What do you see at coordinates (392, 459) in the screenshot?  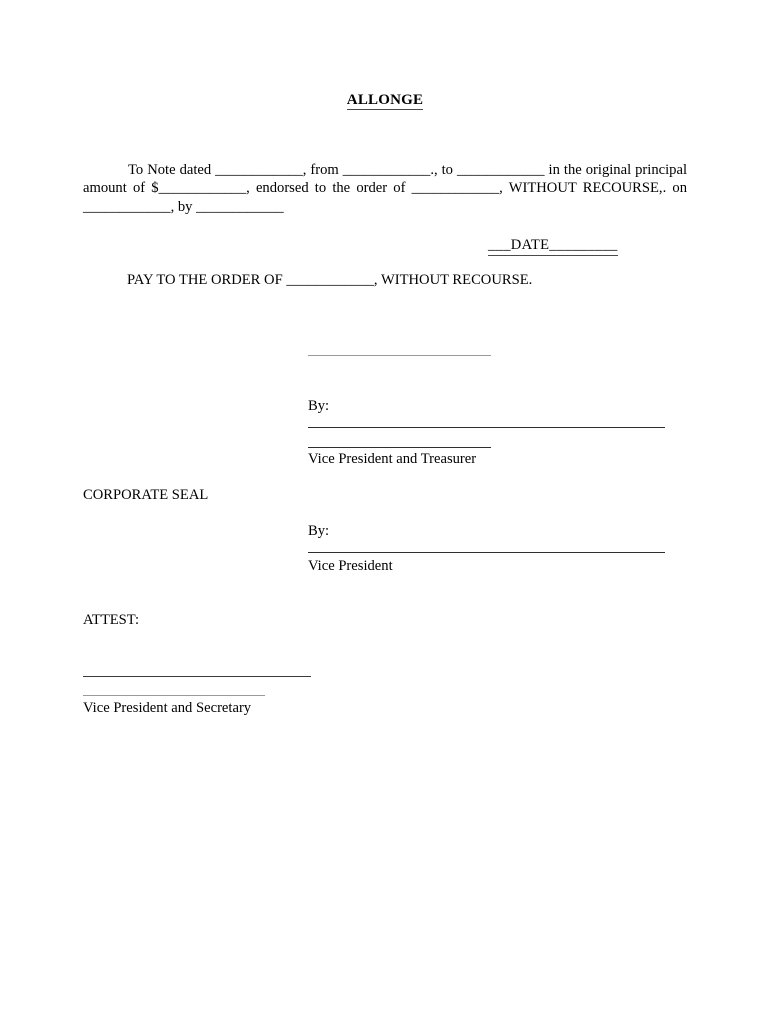 I see `signer-title-treasurer: Vice President and Treasurer` at bounding box center [392, 459].